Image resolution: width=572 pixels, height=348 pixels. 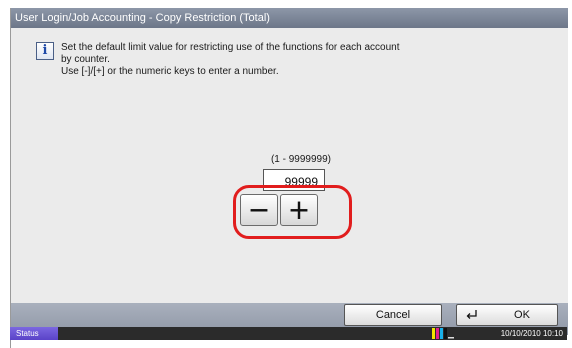 I want to click on minus-icon, so click(x=259, y=210).